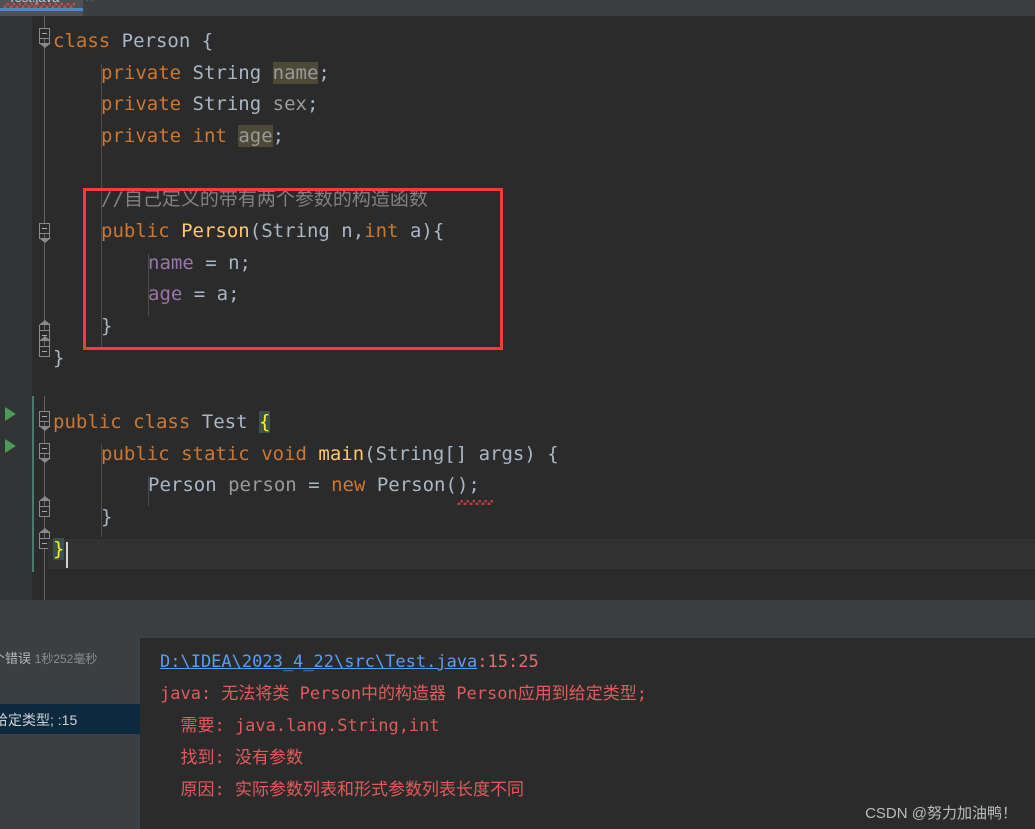  I want to click on code-line-comment: //自己定义的带有两个参数的构造函数, so click(264, 200).